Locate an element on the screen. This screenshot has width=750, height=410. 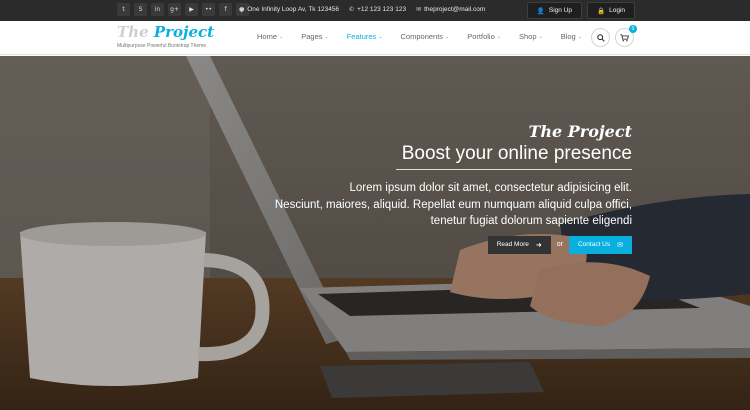
contact-us-button: Contact Us ✉ is located at coordinates (600, 244).